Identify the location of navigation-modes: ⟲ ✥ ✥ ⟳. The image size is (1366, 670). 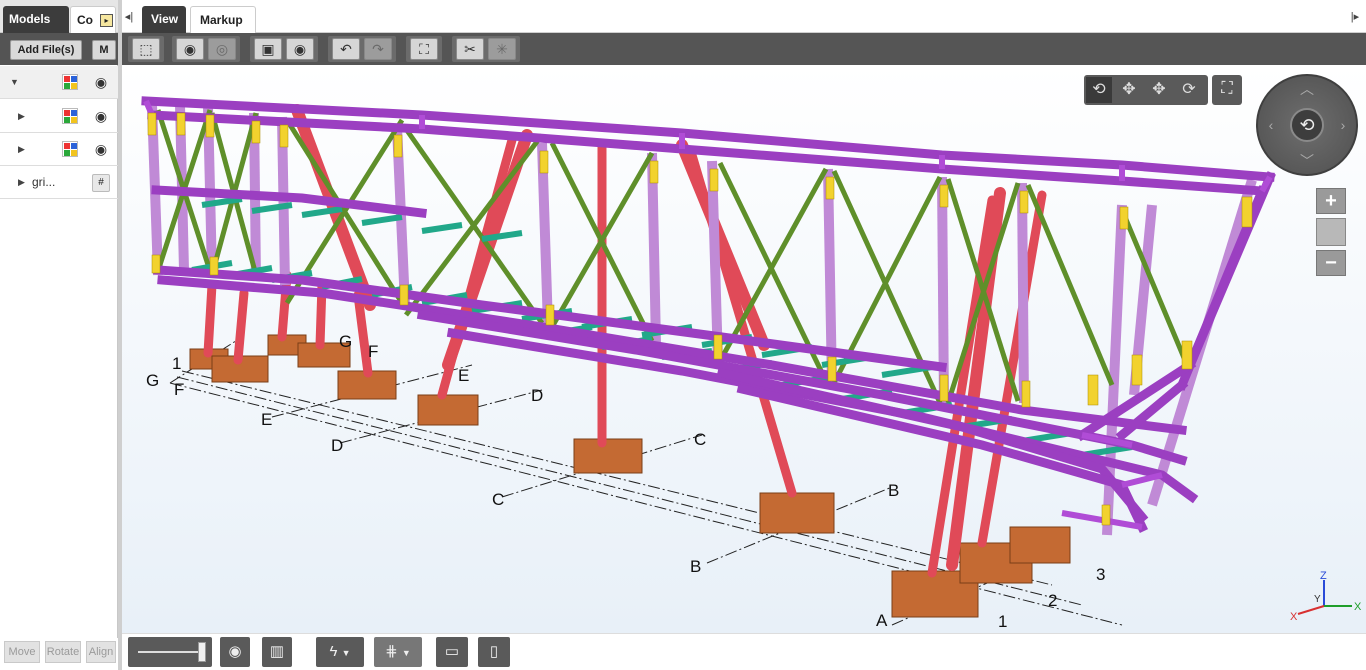
(1146, 90).